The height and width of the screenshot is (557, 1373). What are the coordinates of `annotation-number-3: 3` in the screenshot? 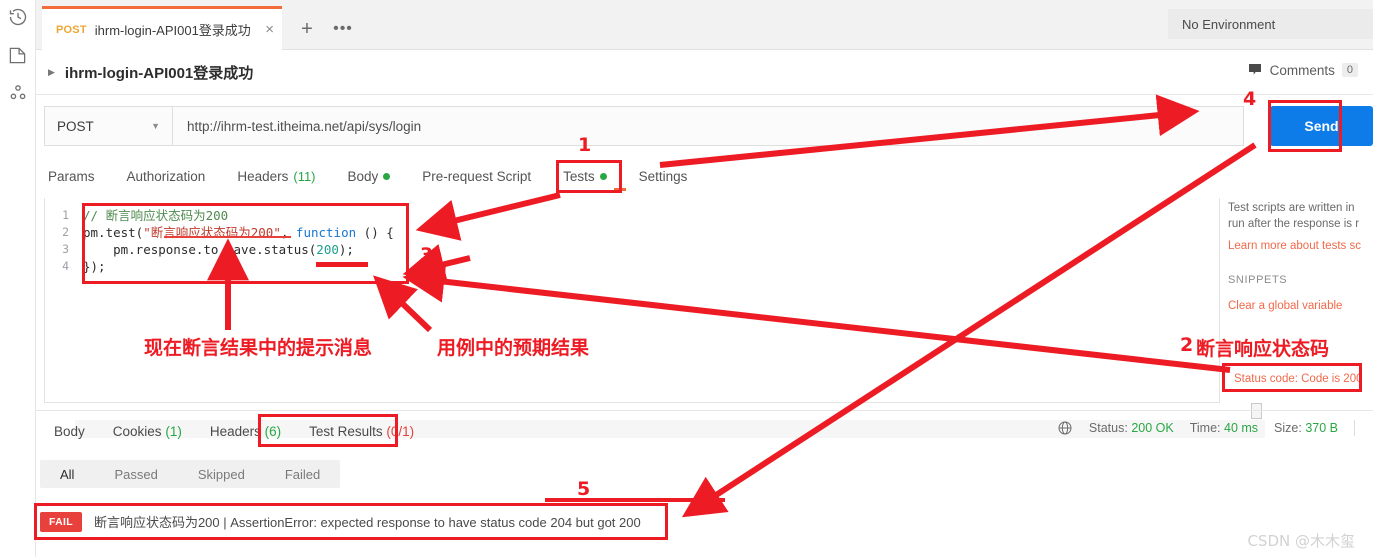 It's located at (427, 255).